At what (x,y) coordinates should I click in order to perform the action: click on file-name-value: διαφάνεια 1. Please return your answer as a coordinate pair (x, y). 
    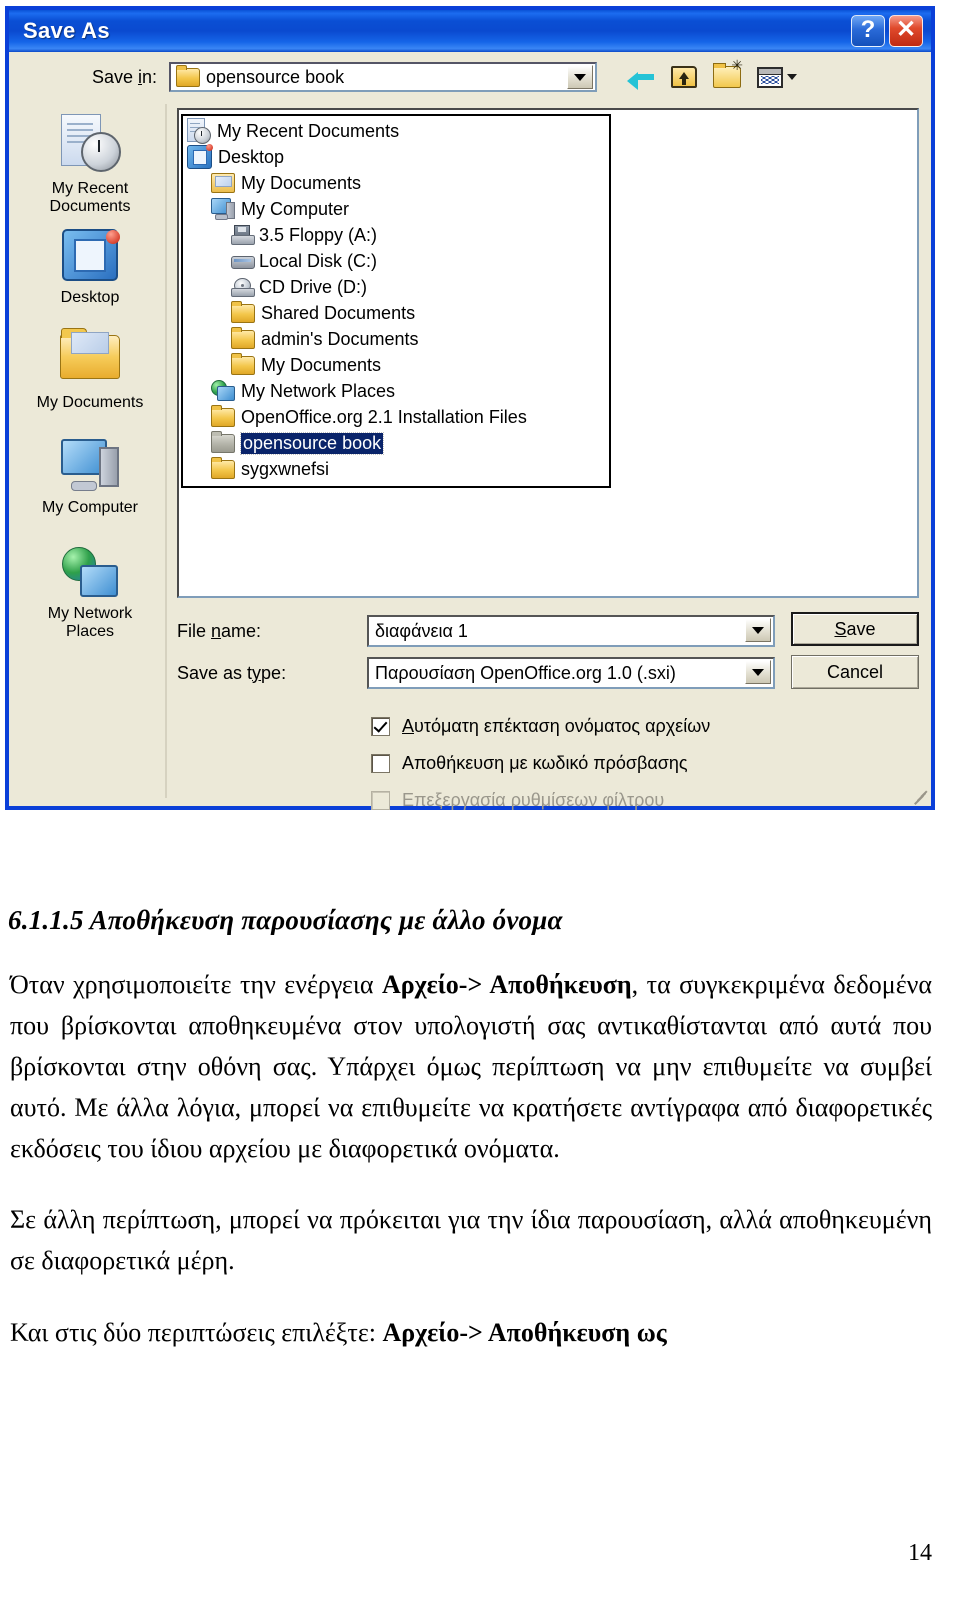
    Looking at the image, I should click on (421, 630).